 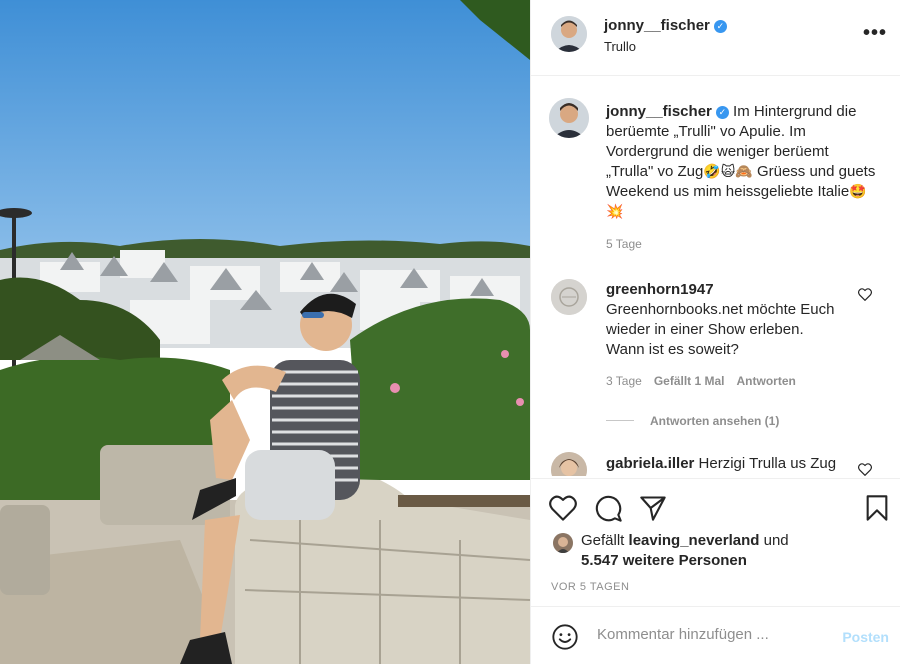 I want to click on post-button: Posten, so click(x=865, y=637).